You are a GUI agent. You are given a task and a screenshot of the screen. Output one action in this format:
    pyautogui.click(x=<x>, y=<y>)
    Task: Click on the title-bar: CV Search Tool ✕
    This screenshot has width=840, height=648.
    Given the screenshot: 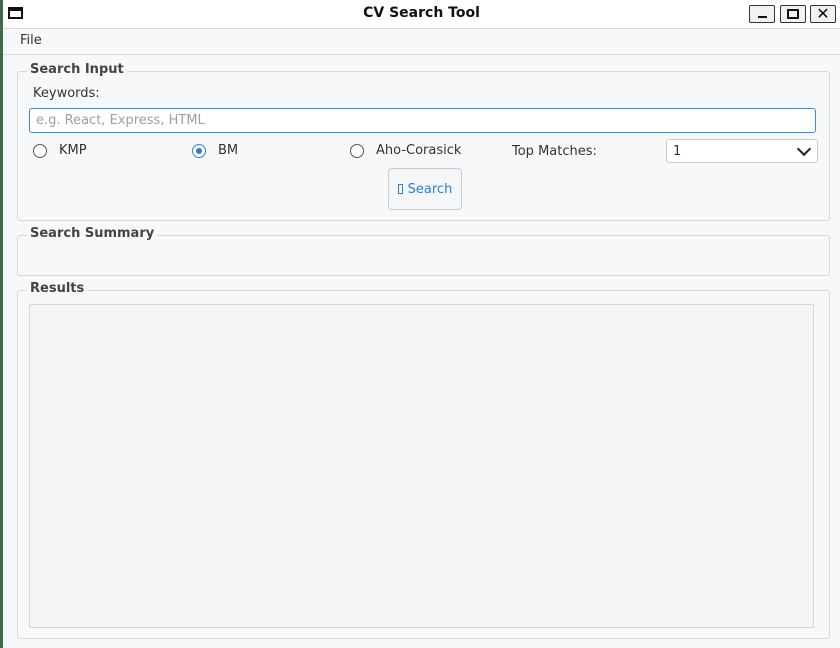 What is the action you would take?
    pyautogui.click(x=421, y=14)
    